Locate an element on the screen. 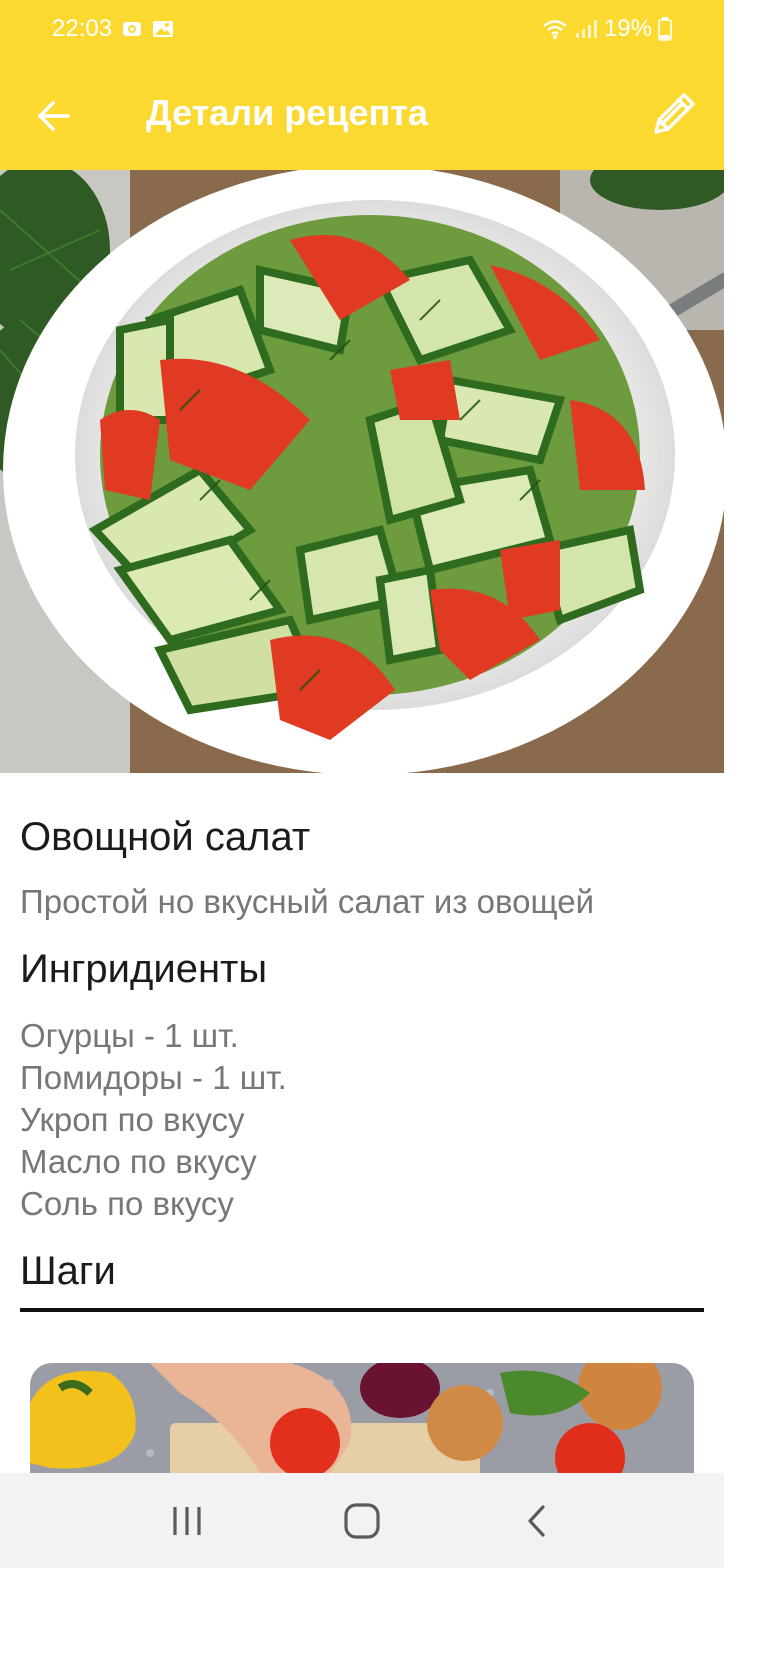  step-photo is located at coordinates (362, 1418).